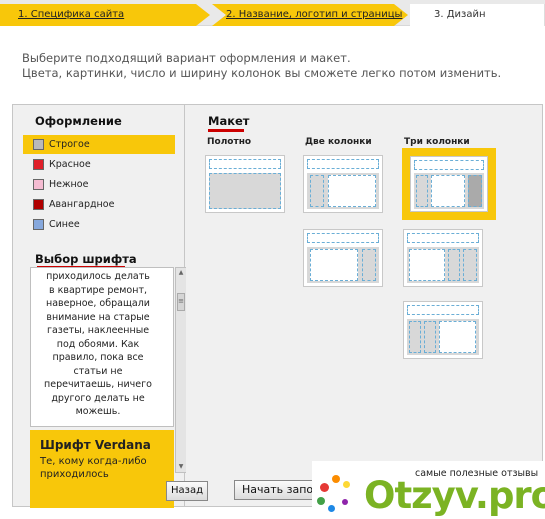  I want to click on style-option-label: Строгое, so click(69, 144).